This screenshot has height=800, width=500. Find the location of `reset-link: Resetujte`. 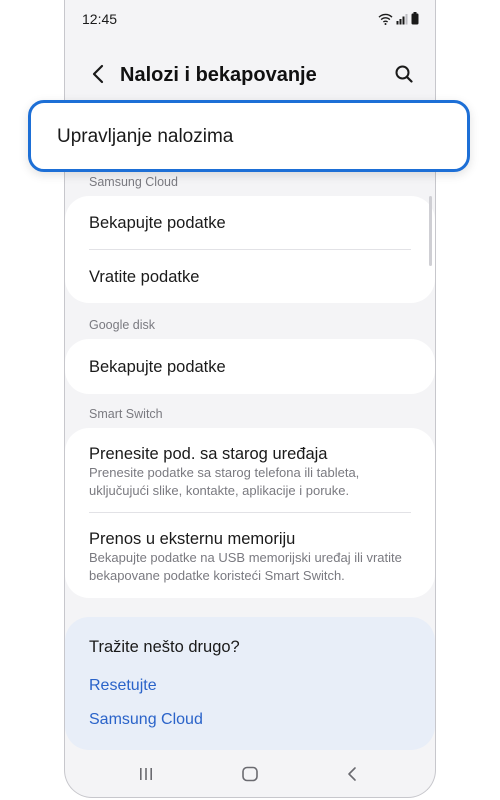

reset-link: Resetujte is located at coordinates (123, 686).